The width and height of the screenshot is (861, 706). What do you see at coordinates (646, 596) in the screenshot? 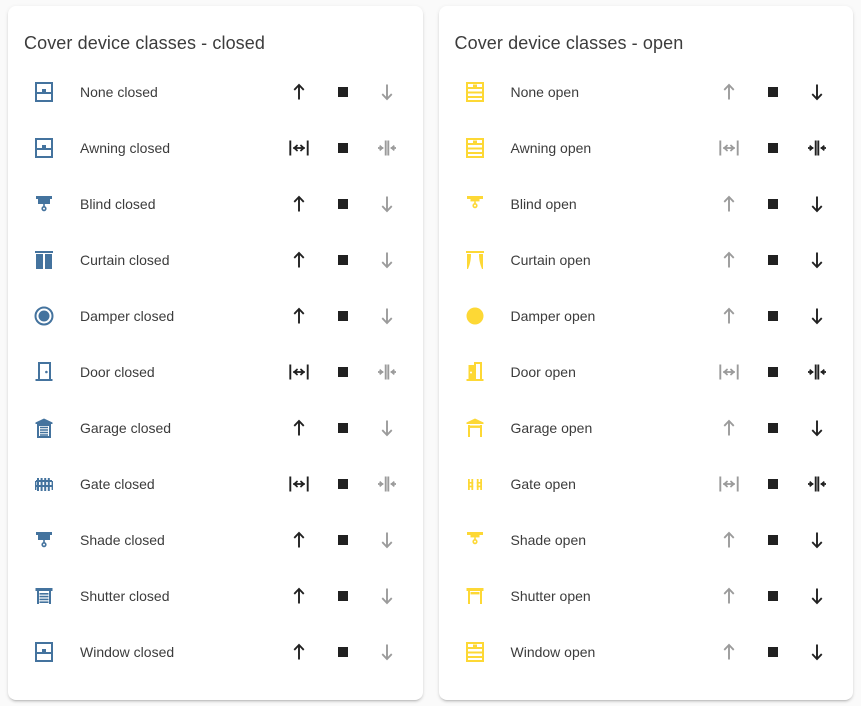
I see `table-row: Shutter open` at bounding box center [646, 596].